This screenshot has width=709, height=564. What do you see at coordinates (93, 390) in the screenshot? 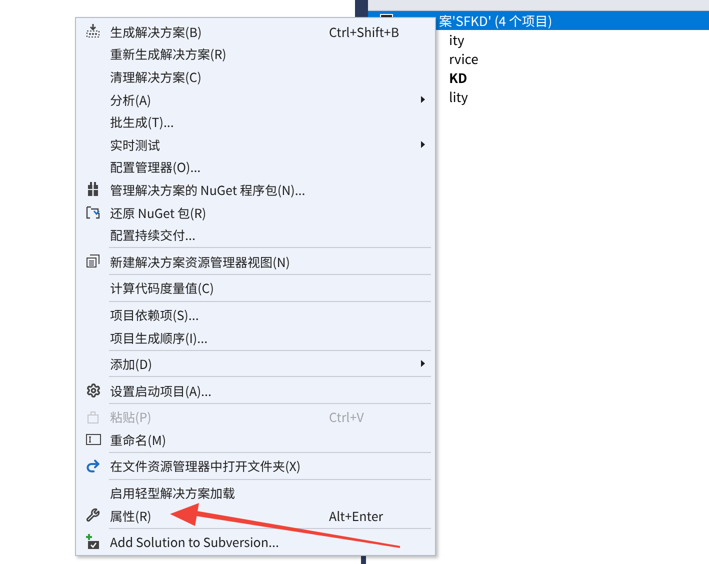
I see `settings-icon` at bounding box center [93, 390].